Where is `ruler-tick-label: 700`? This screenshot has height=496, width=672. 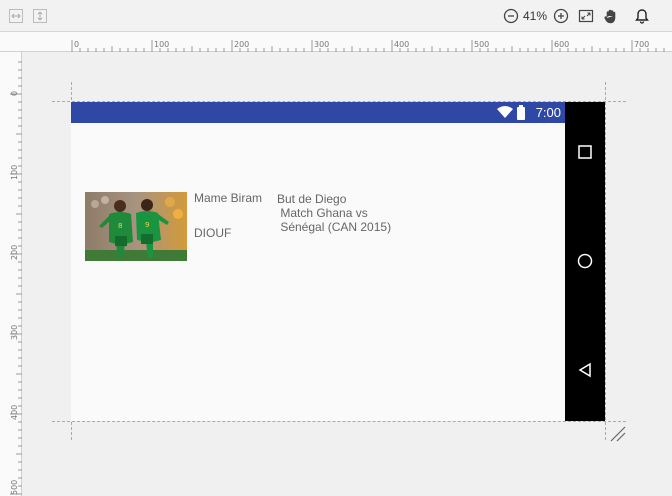
ruler-tick-label: 700 is located at coordinates (642, 44).